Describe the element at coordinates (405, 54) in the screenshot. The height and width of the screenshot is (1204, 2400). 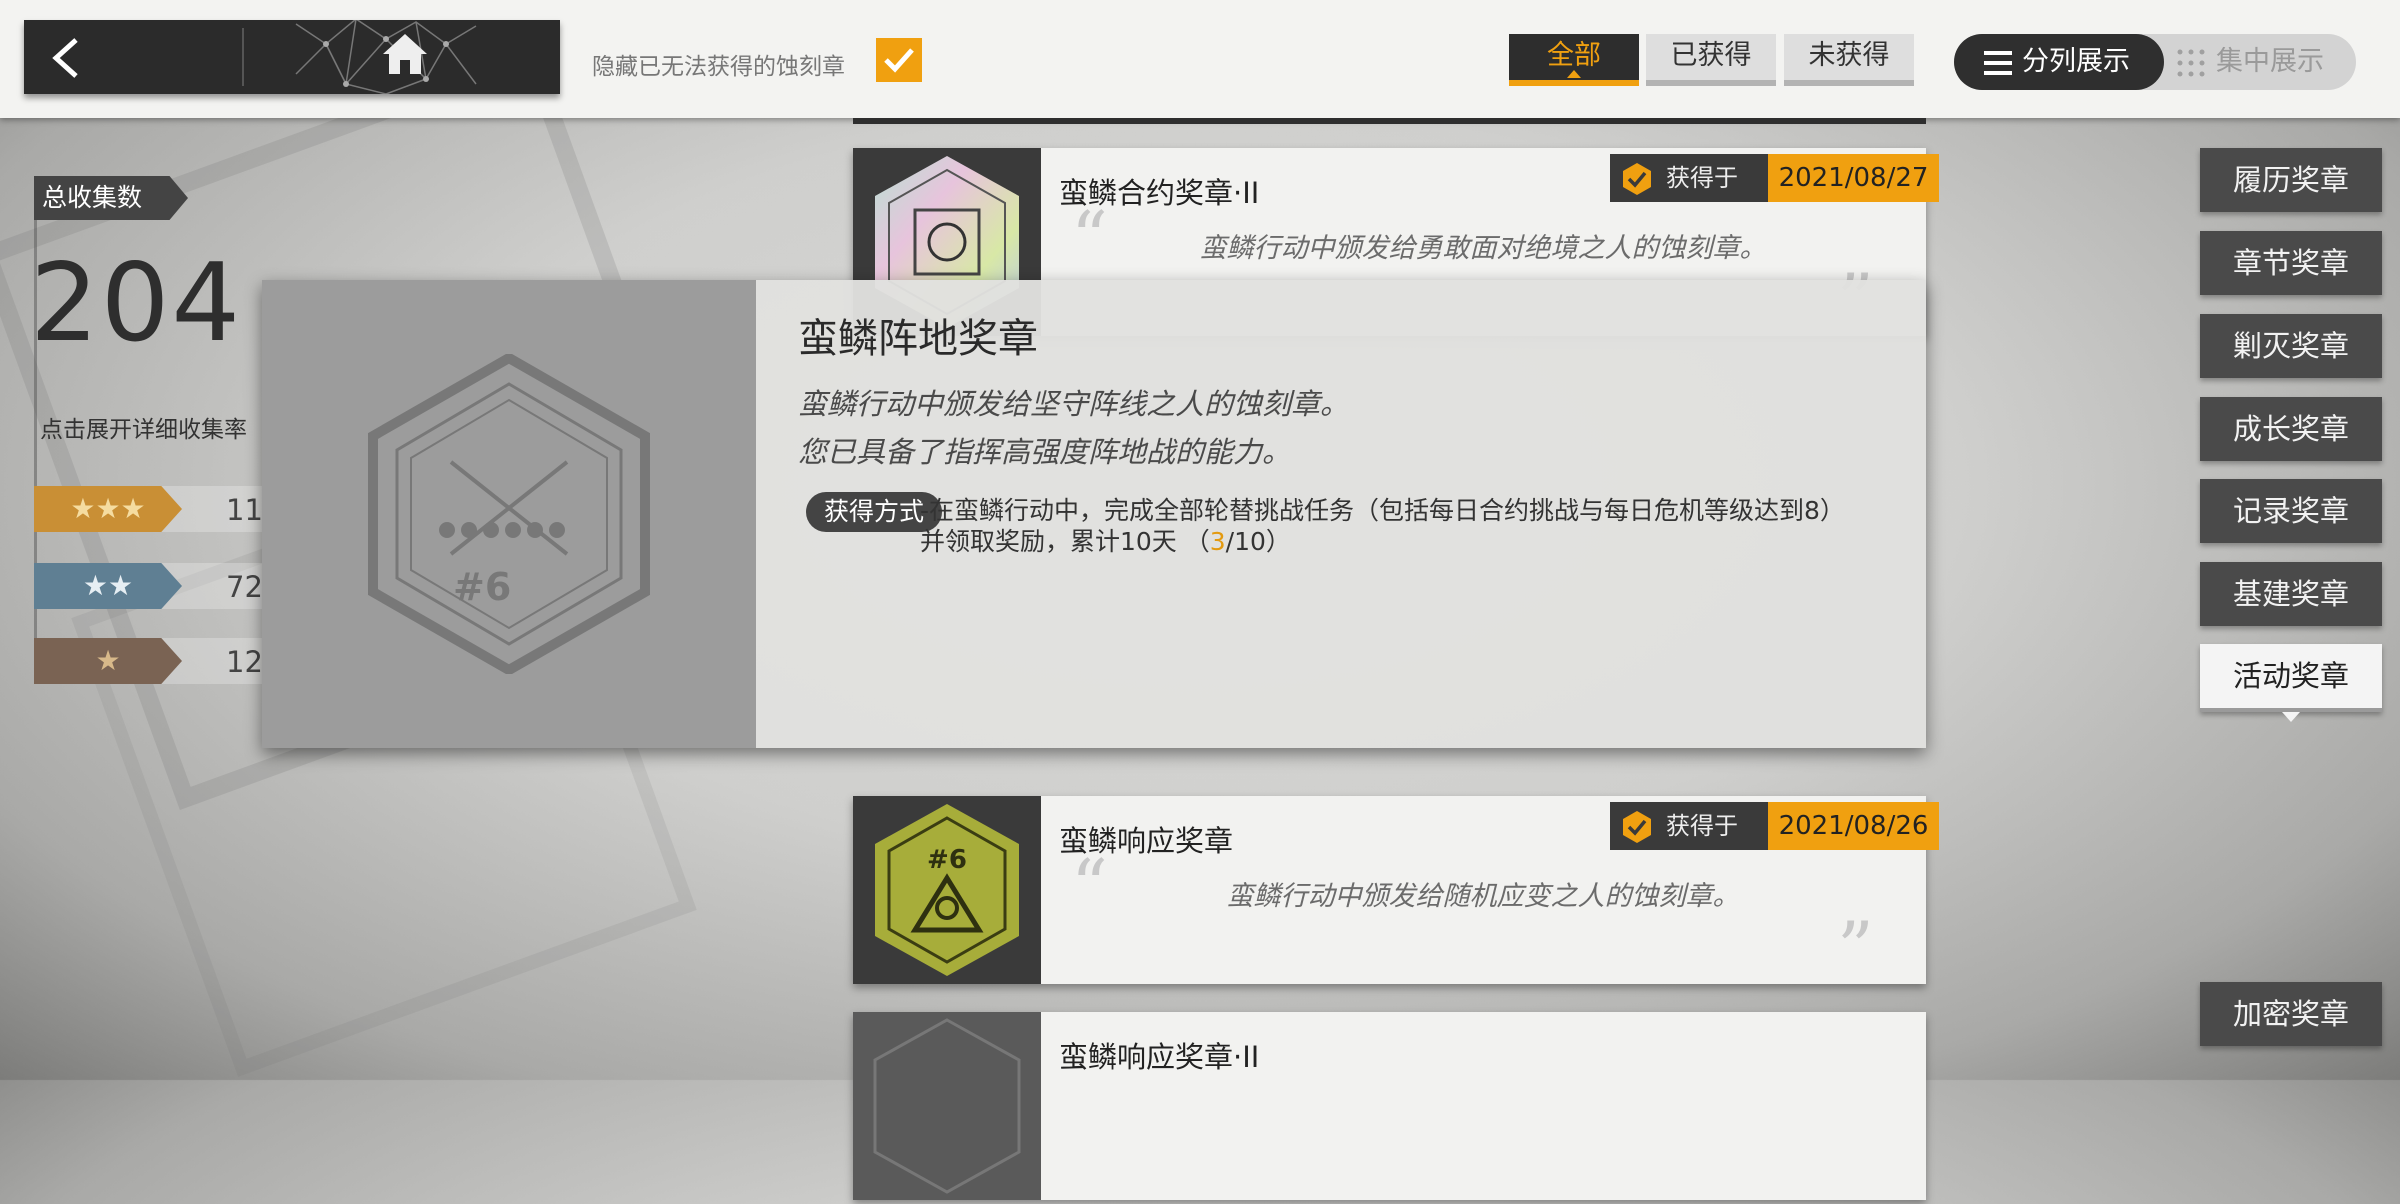
I see `home-icon` at that location.